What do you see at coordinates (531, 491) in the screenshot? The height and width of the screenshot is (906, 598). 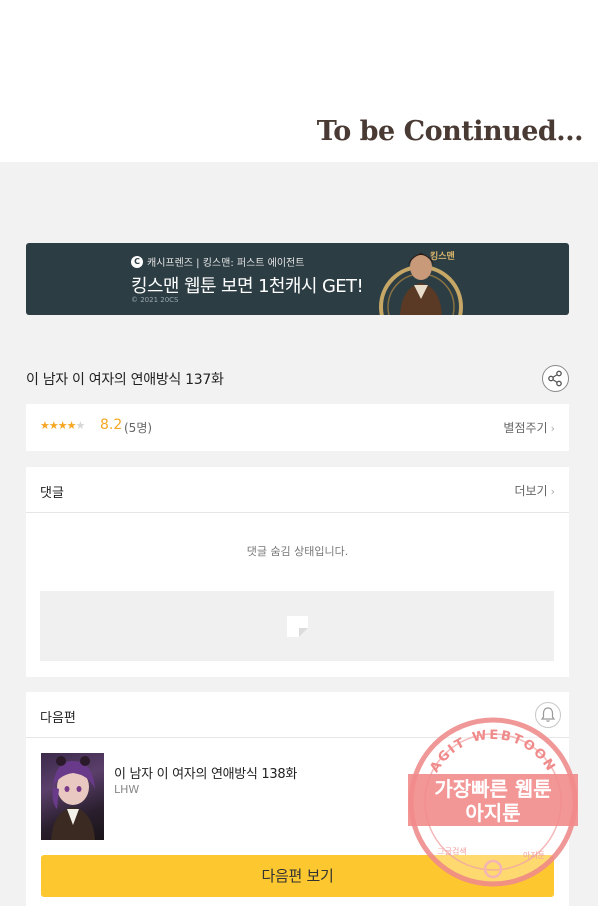 I see `comments-more-label: 더보기` at bounding box center [531, 491].